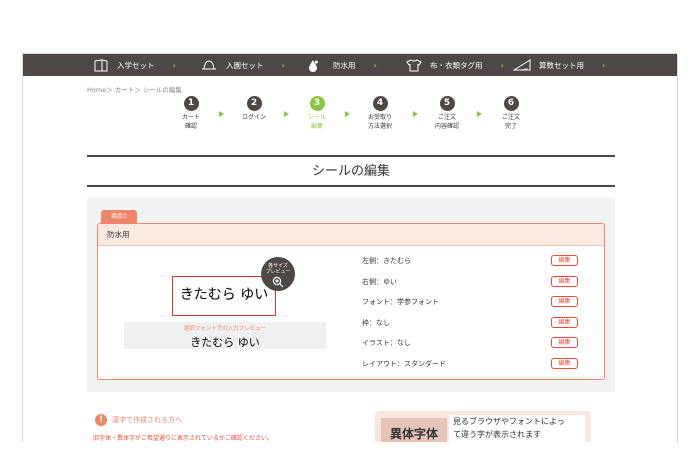 The image size is (700, 450). I want to click on alert-icon: !, so click(101, 420).